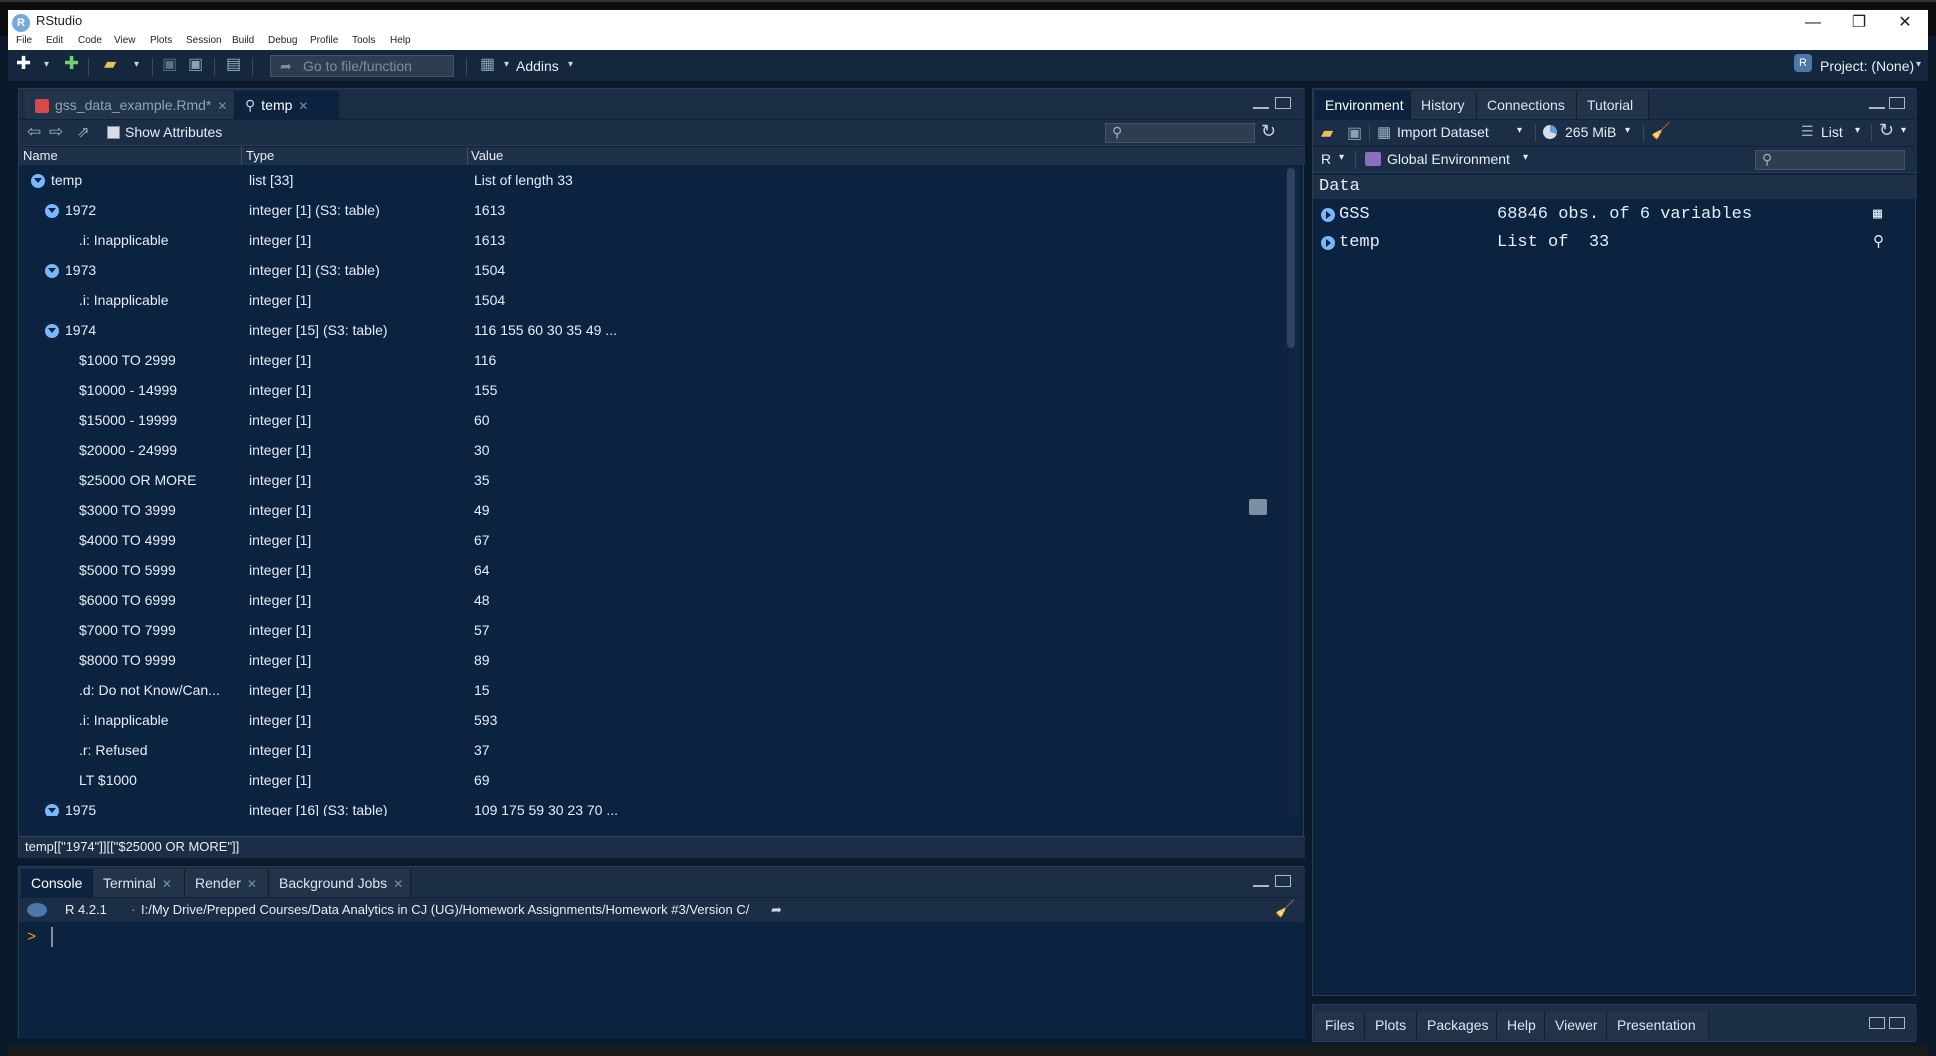  I want to click on open-file-icon: ▰, so click(110, 64).